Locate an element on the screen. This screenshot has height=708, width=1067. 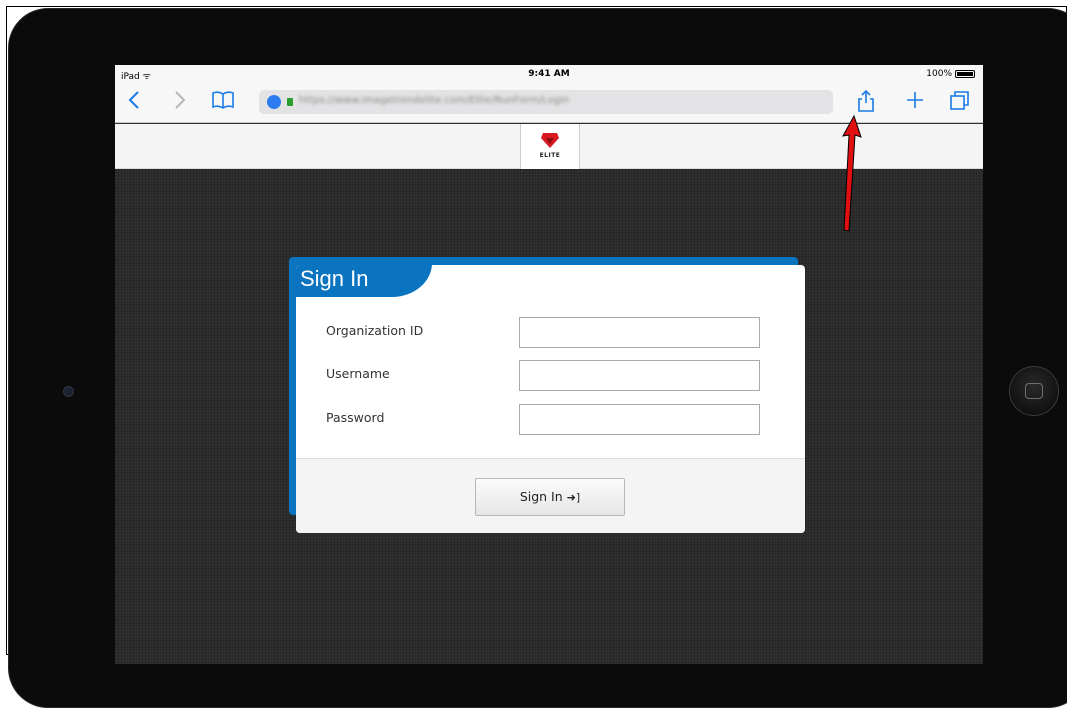
book-icon is located at coordinates (223, 103).